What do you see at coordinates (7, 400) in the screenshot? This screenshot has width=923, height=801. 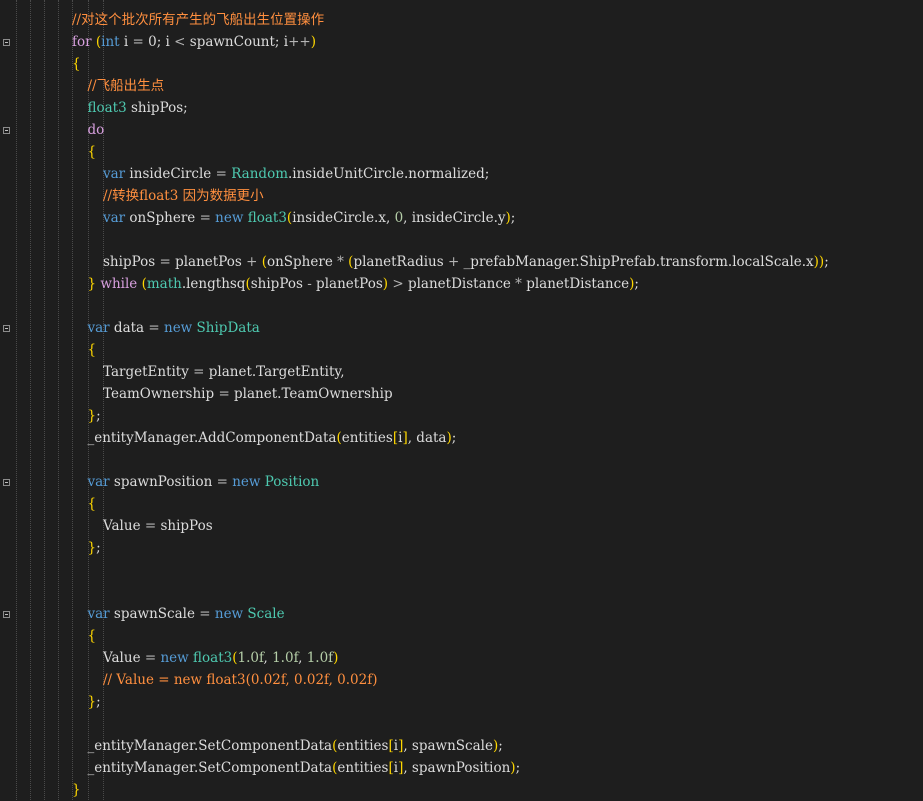 I see `folding-gutter` at bounding box center [7, 400].